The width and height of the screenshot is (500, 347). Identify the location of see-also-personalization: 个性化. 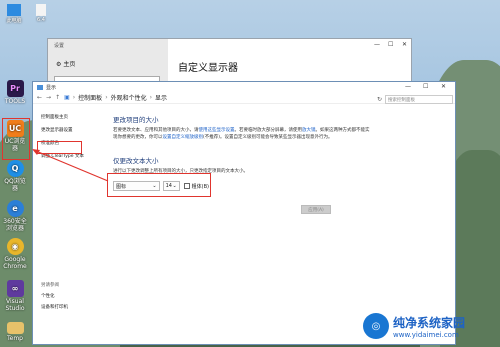
(74, 296).